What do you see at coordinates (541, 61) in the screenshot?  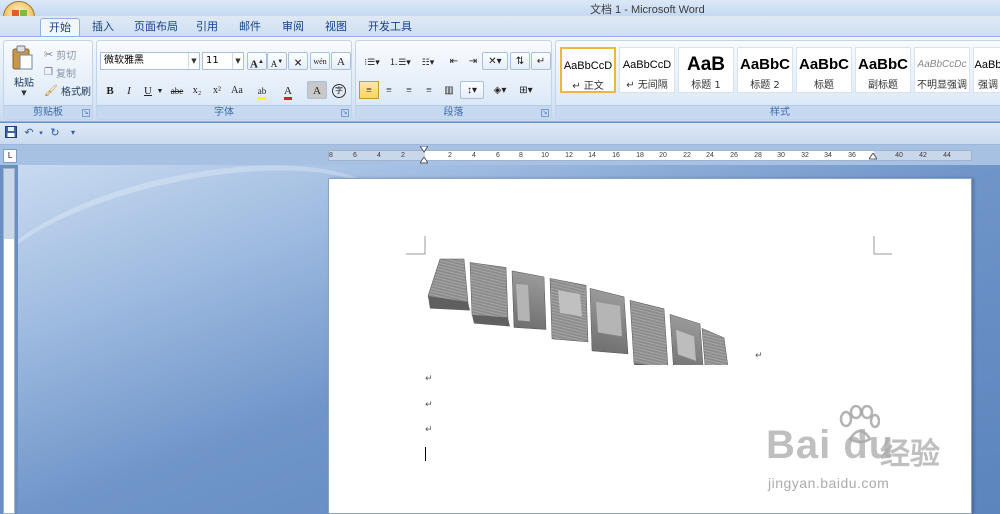 I see `show-marks-button: ↵` at bounding box center [541, 61].